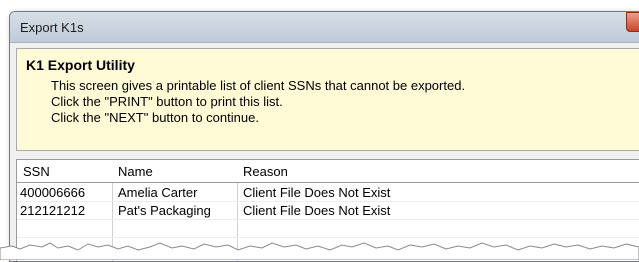  What do you see at coordinates (328, 171) in the screenshot?
I see `table-header: SSN Name Reason` at bounding box center [328, 171].